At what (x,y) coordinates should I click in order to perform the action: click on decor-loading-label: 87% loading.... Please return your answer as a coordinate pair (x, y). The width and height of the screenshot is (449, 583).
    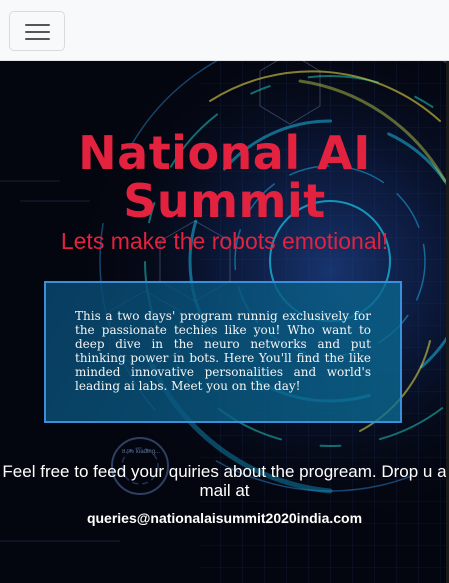
    Looking at the image, I should click on (141, 452).